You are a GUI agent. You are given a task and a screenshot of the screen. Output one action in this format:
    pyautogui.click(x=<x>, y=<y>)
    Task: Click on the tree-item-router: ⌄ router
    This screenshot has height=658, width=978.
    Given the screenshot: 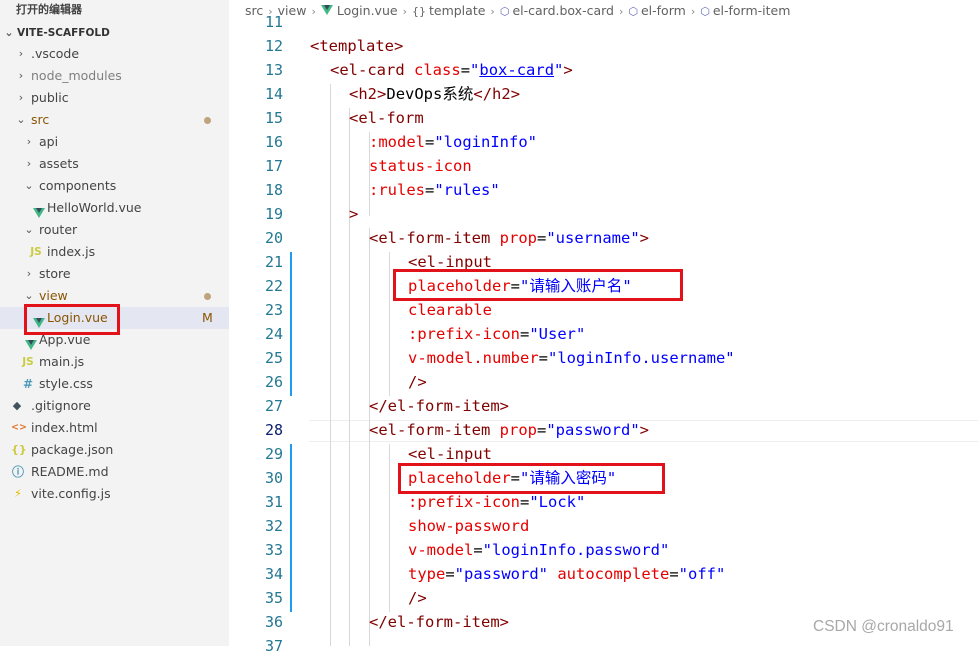 What is the action you would take?
    pyautogui.click(x=114, y=230)
    